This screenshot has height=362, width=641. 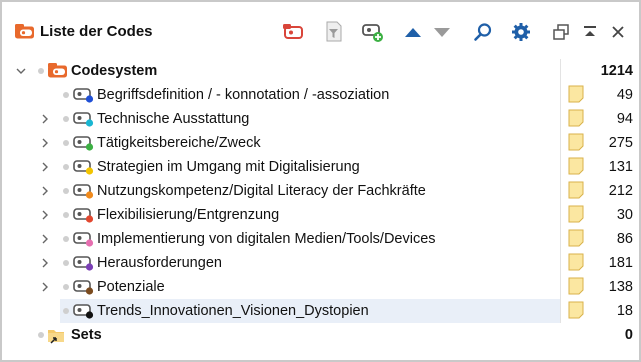 I want to click on code-label: Technische Ausstattung, so click(x=173, y=119).